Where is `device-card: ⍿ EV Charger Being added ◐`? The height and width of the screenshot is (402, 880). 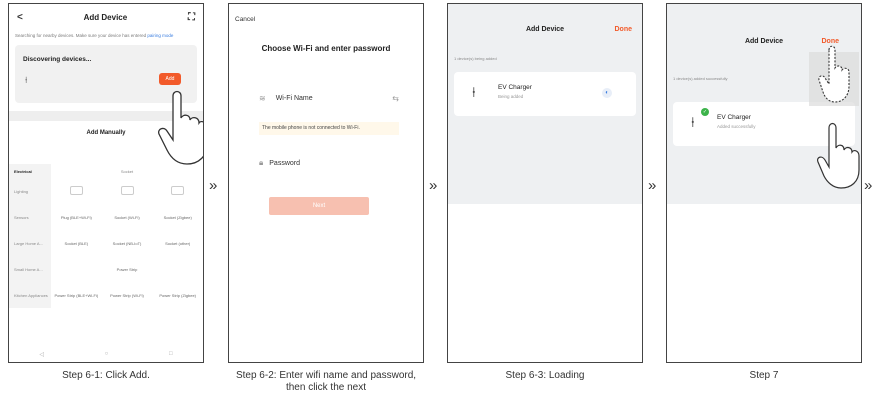
device-card: ⍿ EV Charger Being added ◐ is located at coordinates (545, 94).